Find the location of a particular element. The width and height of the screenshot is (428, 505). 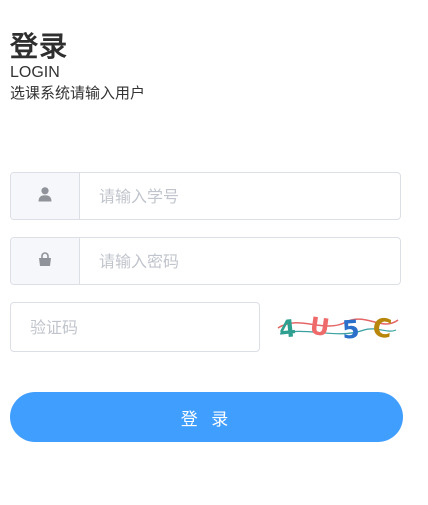

login-button: 登 录 is located at coordinates (206, 417).